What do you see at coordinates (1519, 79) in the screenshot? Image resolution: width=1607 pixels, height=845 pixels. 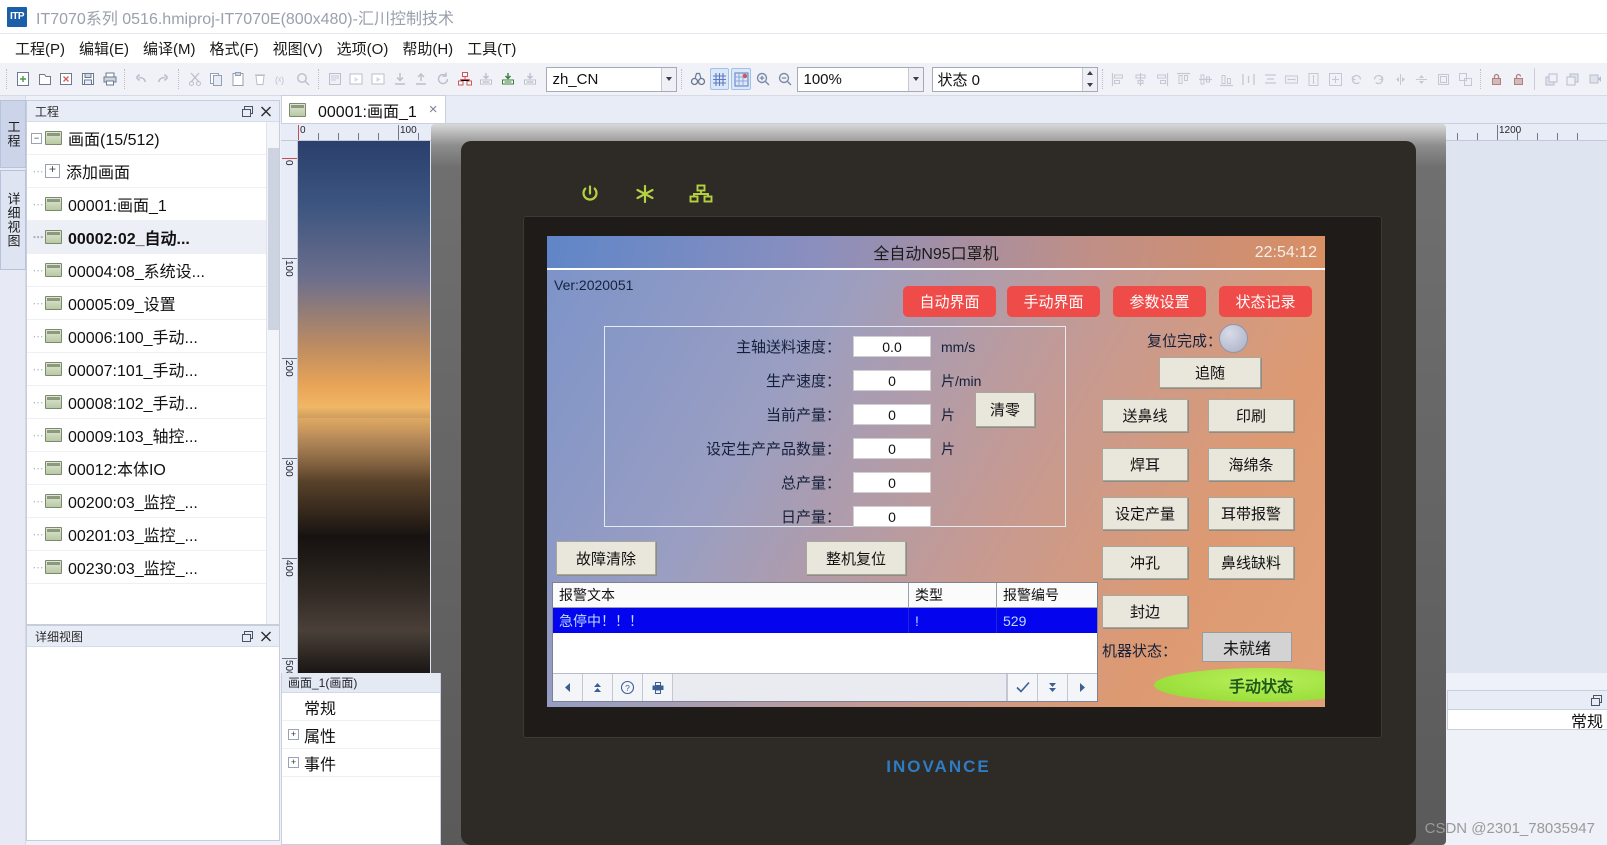 I see `unlock-icon` at bounding box center [1519, 79].